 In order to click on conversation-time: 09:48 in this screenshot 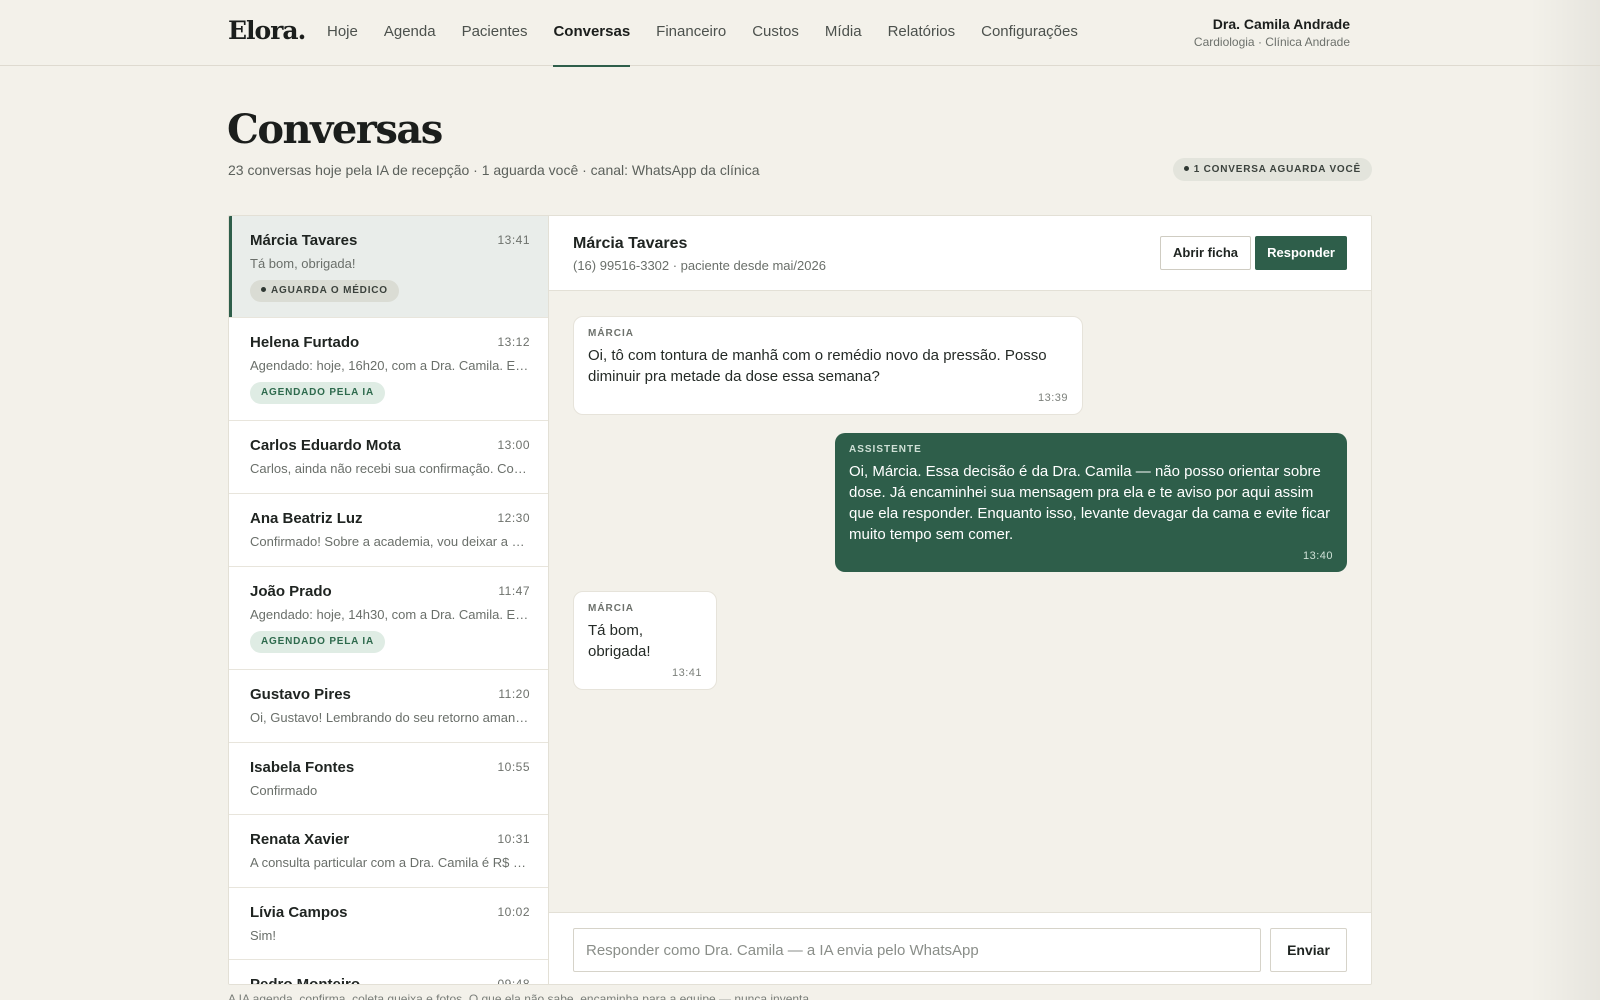, I will do `click(513, 981)`.